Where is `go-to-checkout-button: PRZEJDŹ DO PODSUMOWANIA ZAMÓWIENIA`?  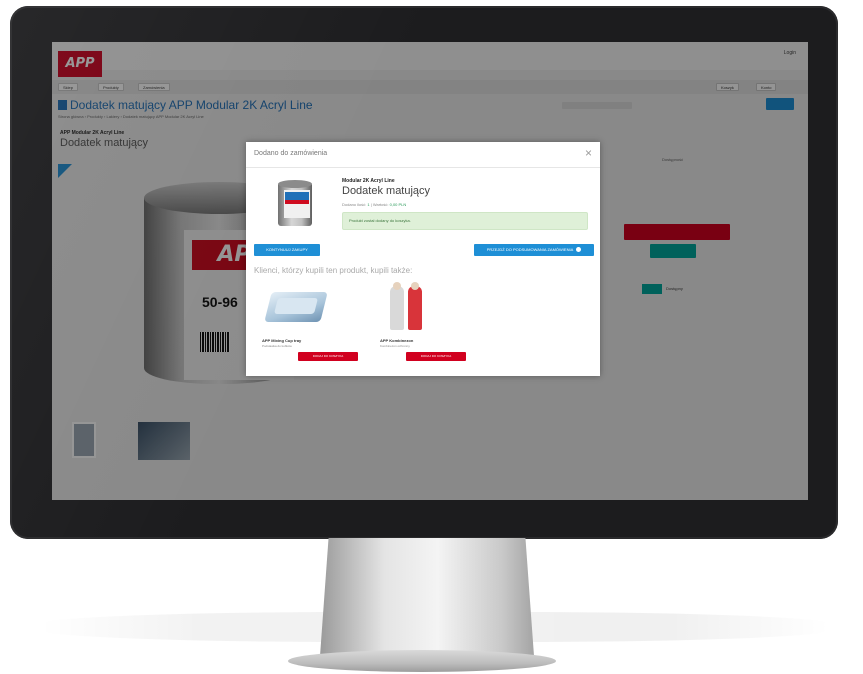
go-to-checkout-button: PRZEJDŹ DO PODSUMOWANIA ZAMÓWIENIA is located at coordinates (534, 250).